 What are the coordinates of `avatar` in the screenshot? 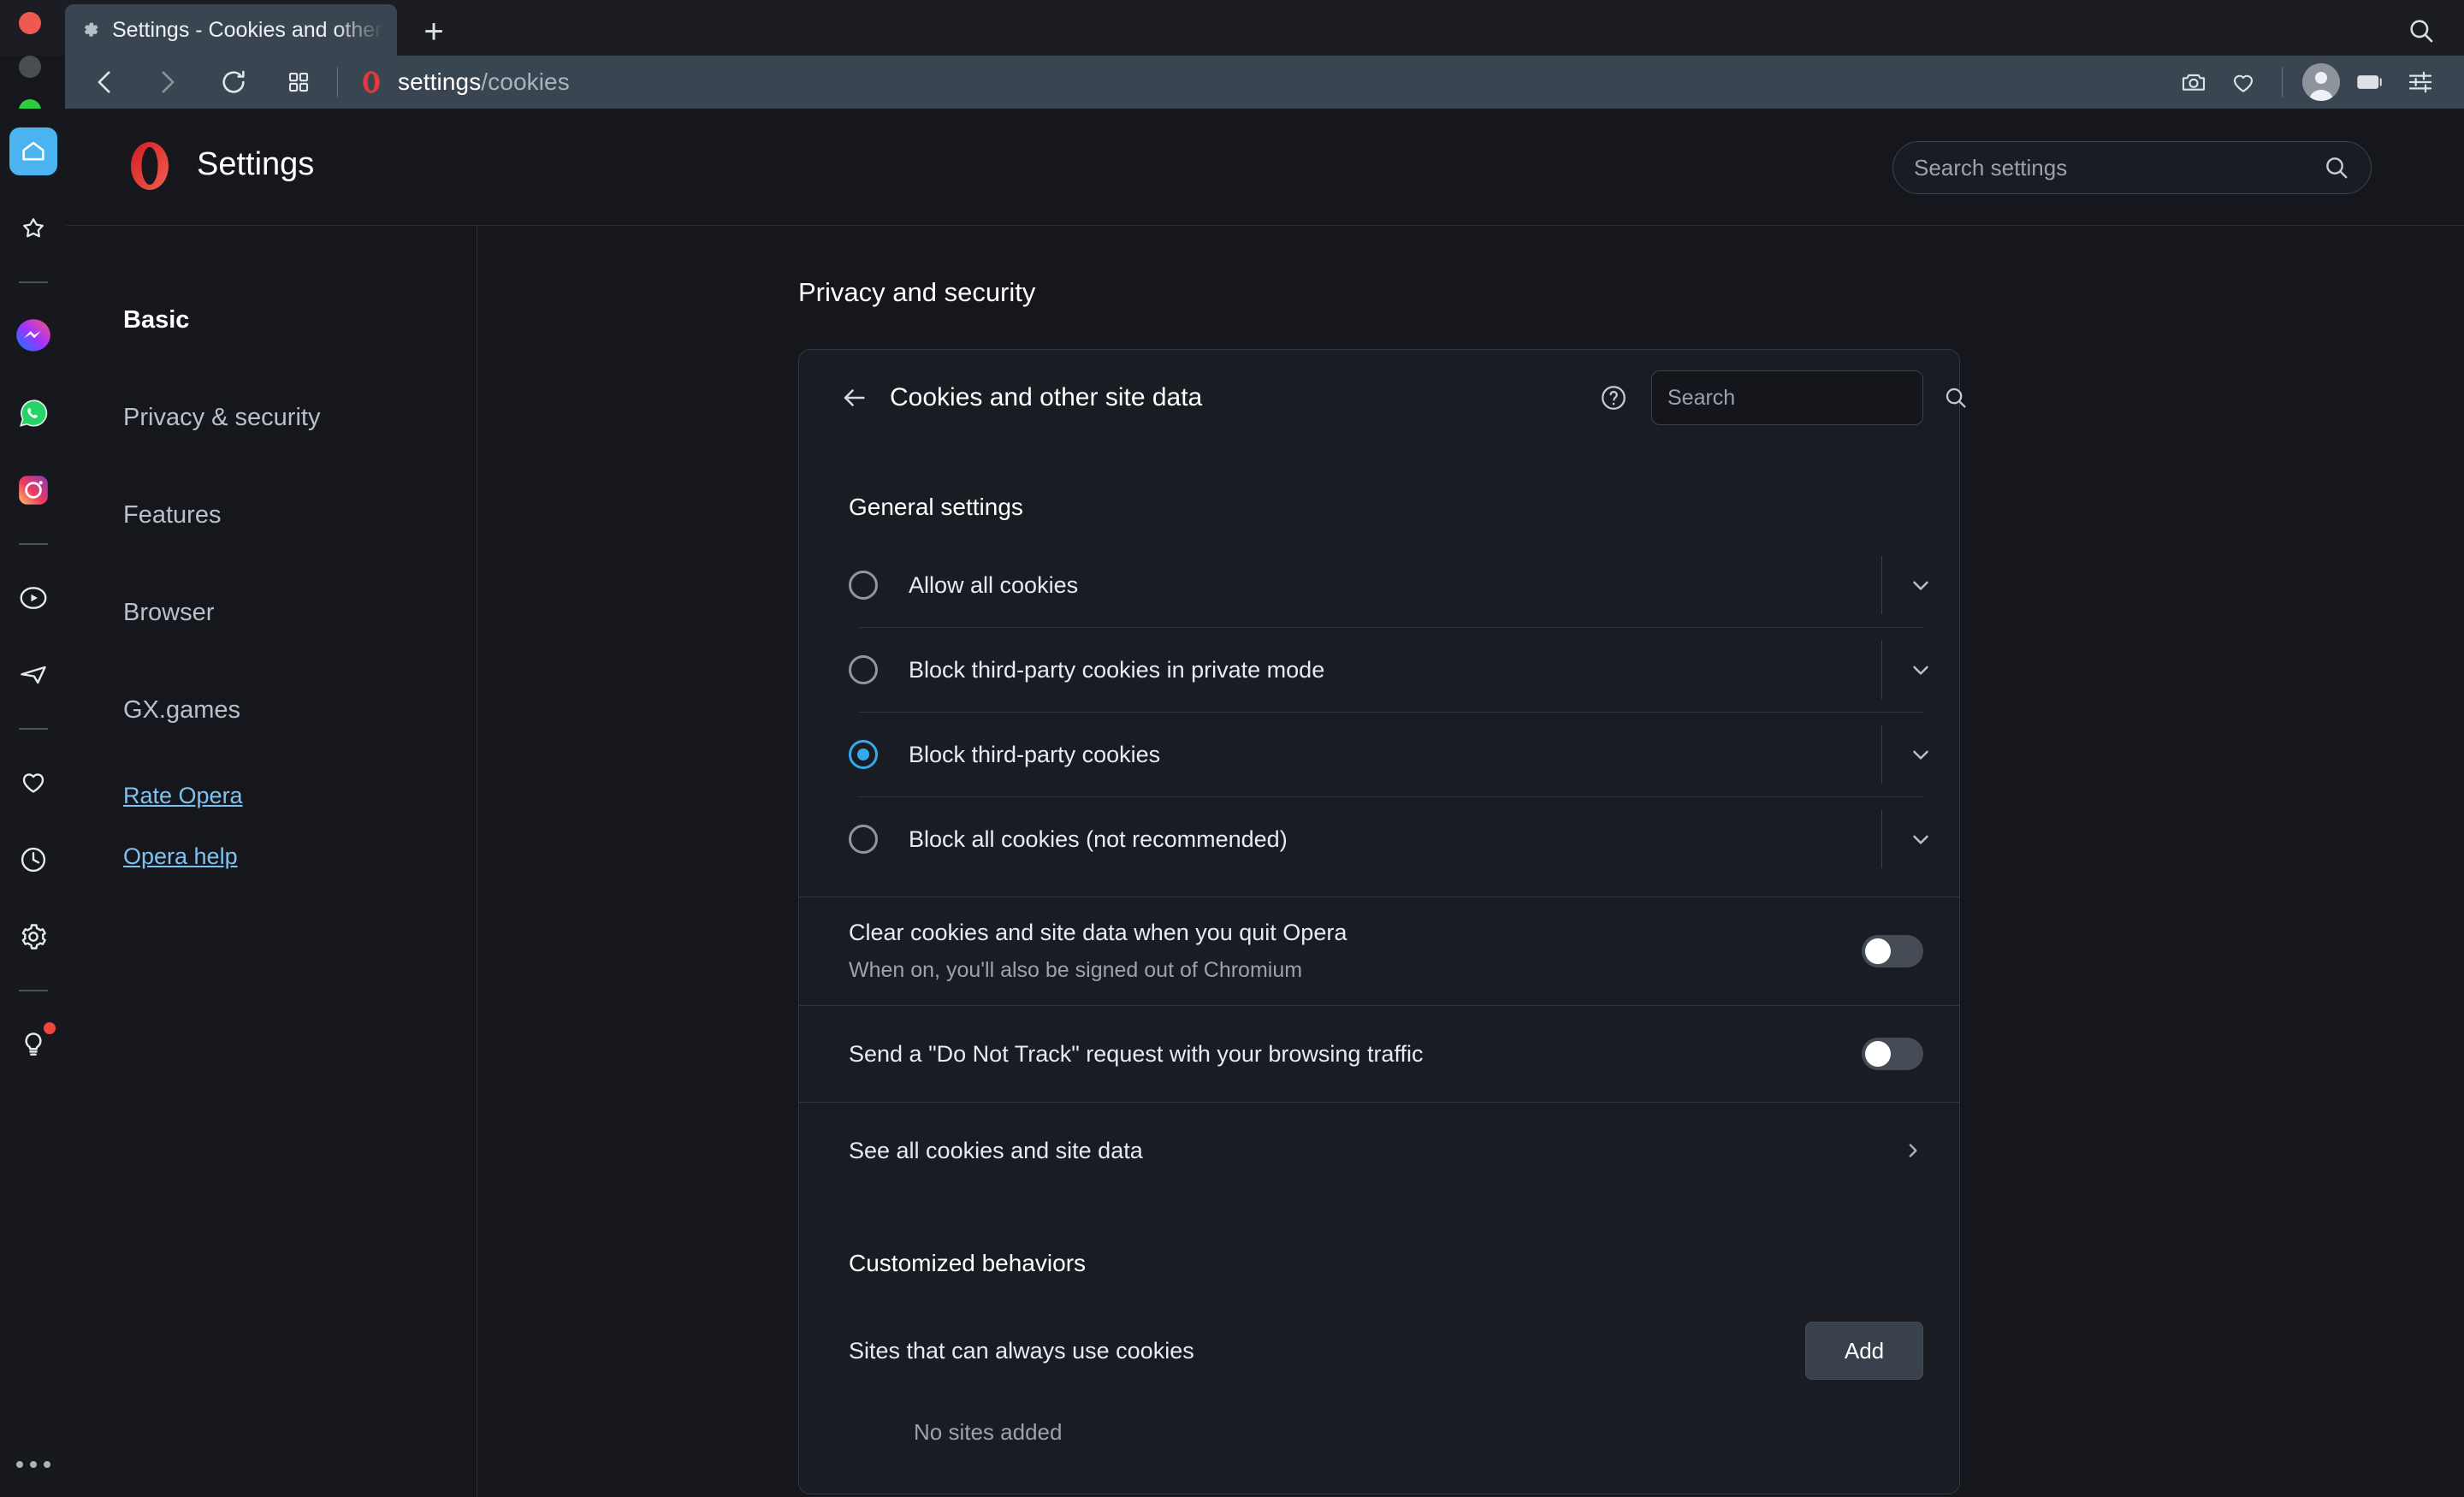 It's located at (2321, 82).